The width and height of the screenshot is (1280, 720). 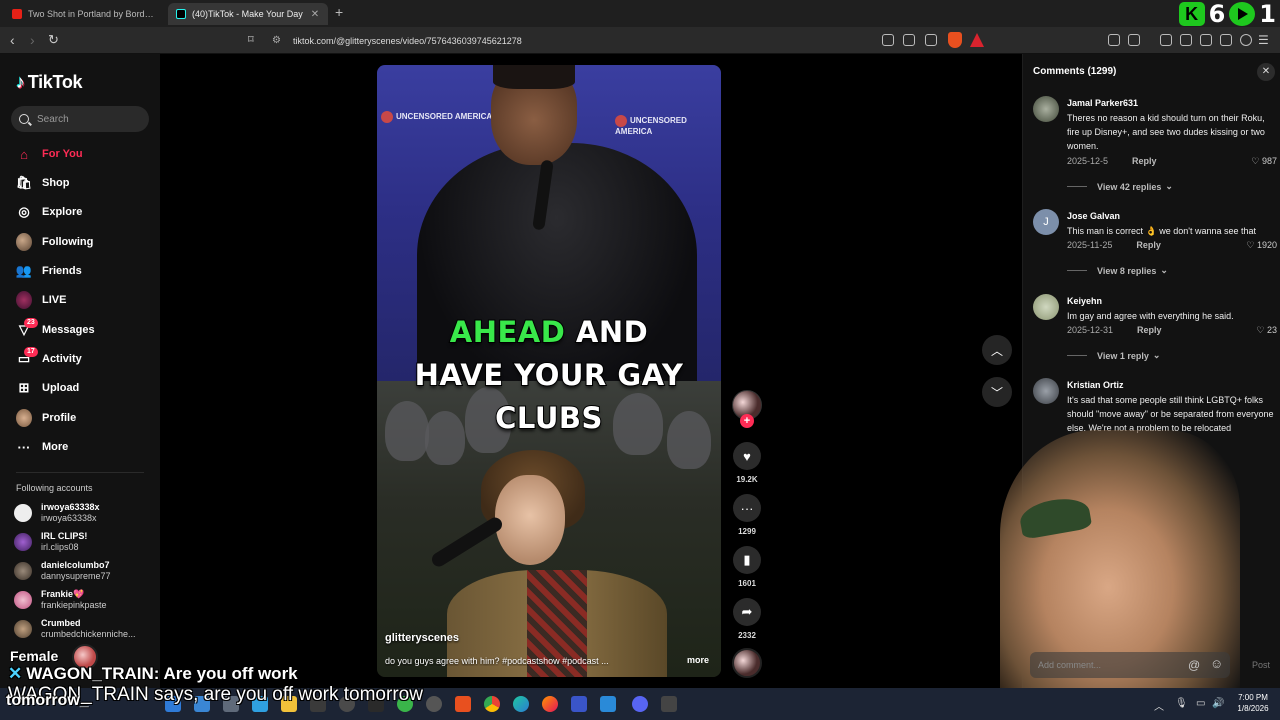 I want to click on tiktok-logo: ♪ TikTok, so click(x=49, y=82).